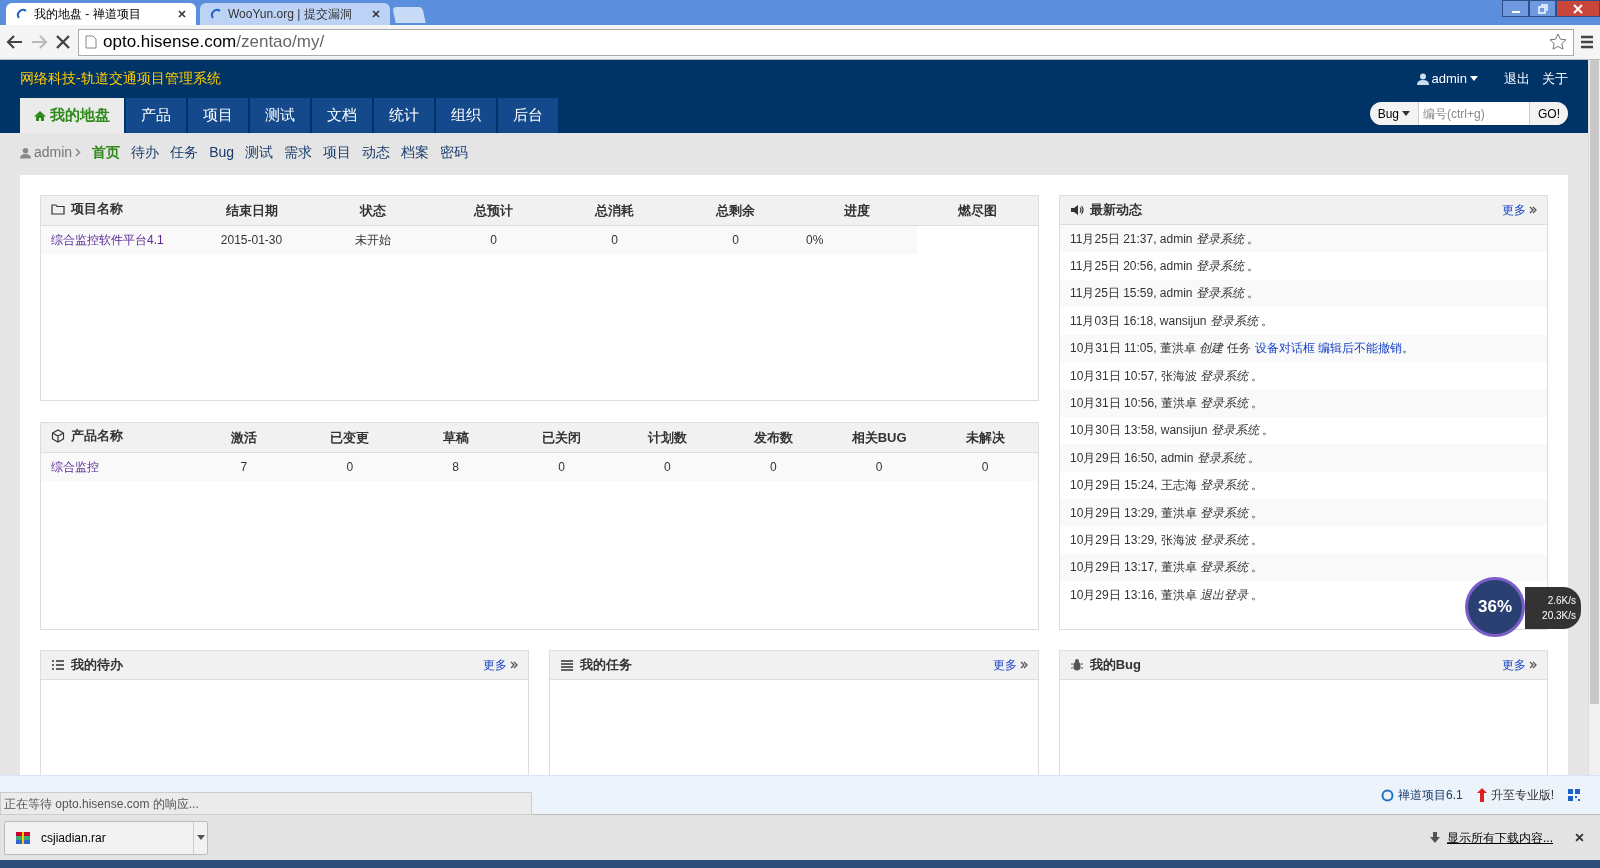  What do you see at coordinates (280, 115) in the screenshot?
I see `nav-tab: 测试` at bounding box center [280, 115].